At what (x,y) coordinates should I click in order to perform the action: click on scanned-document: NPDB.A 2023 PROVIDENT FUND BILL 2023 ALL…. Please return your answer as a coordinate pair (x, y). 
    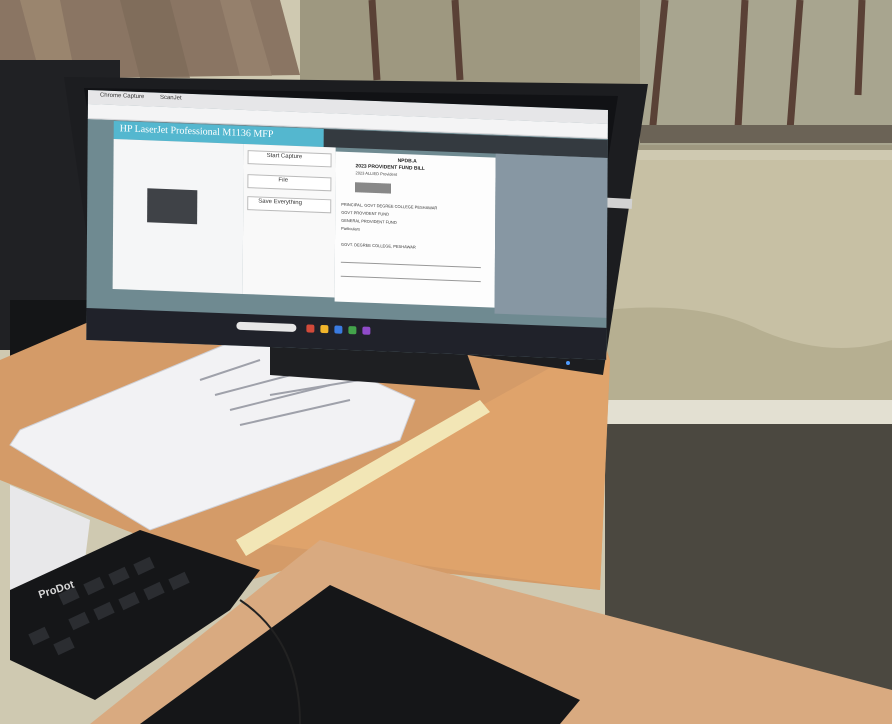
    Looking at the image, I should click on (415, 229).